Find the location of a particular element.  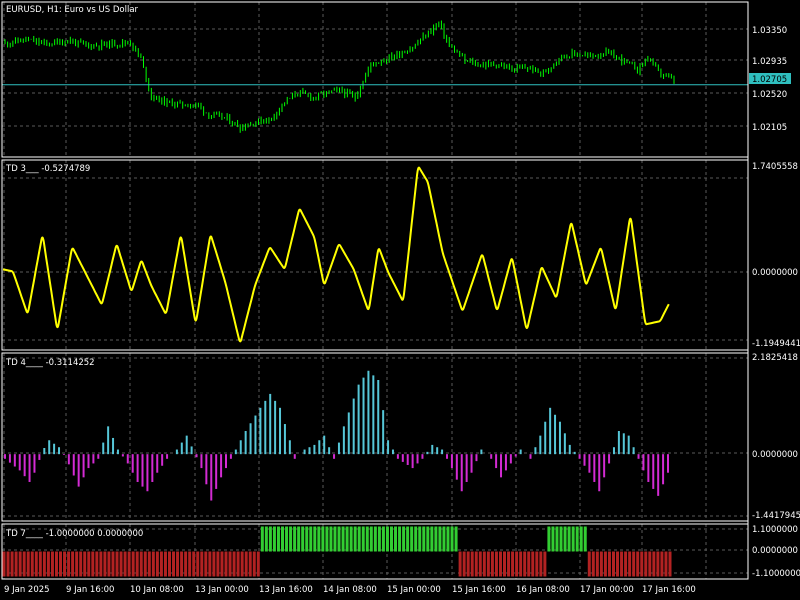

time-tick: 16 Jan 08:00 is located at coordinates (543, 590).